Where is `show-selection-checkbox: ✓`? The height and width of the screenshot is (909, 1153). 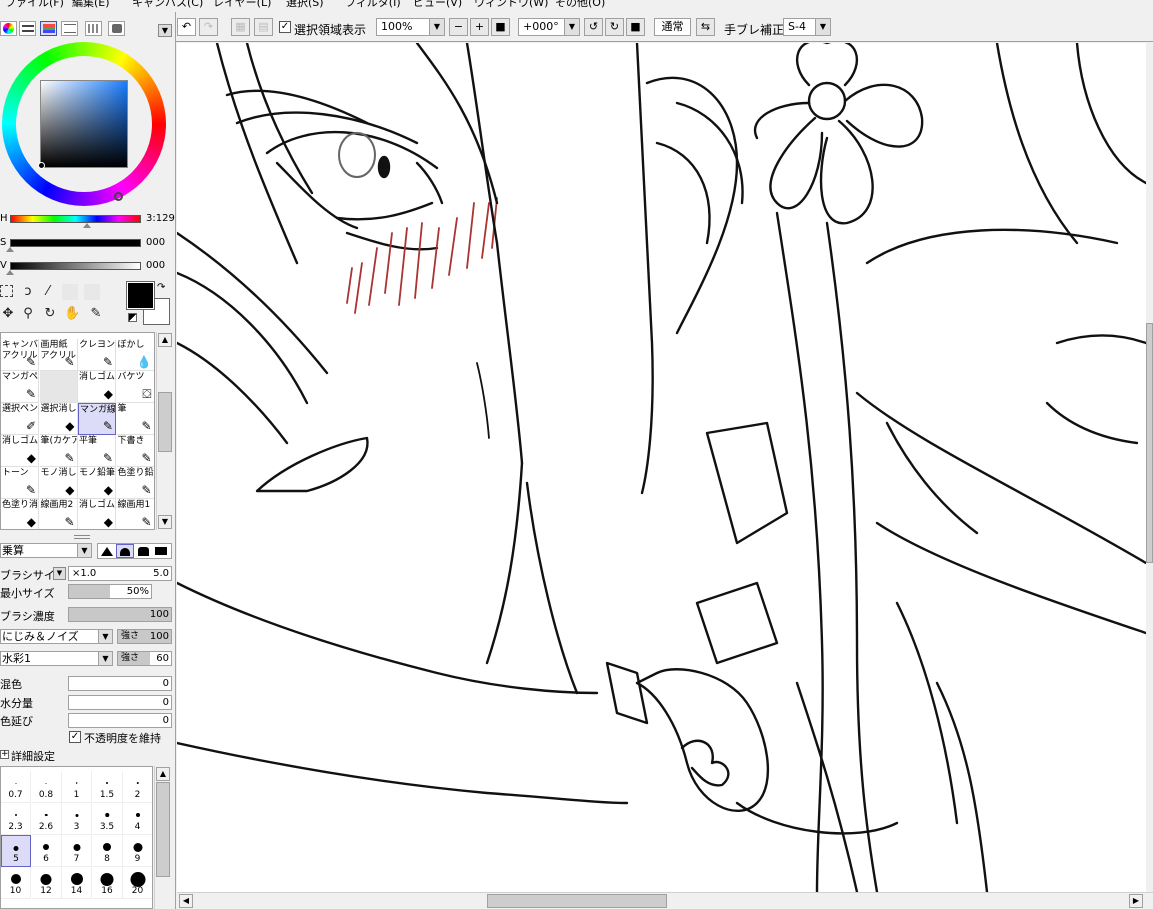 show-selection-checkbox: ✓ is located at coordinates (285, 27).